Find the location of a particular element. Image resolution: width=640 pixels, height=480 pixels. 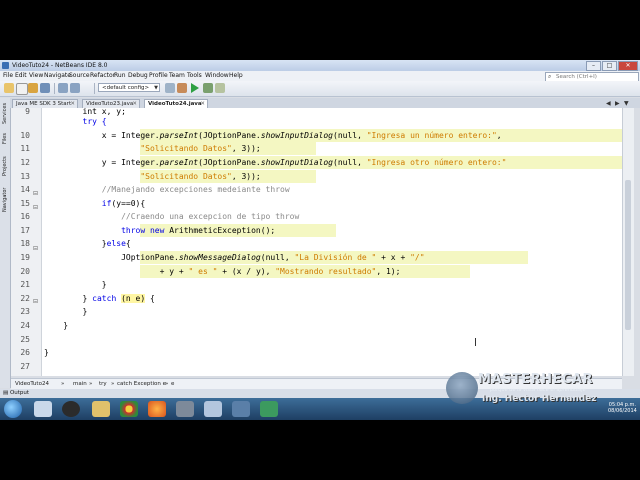

maximize-button: □ is located at coordinates (609, 66).